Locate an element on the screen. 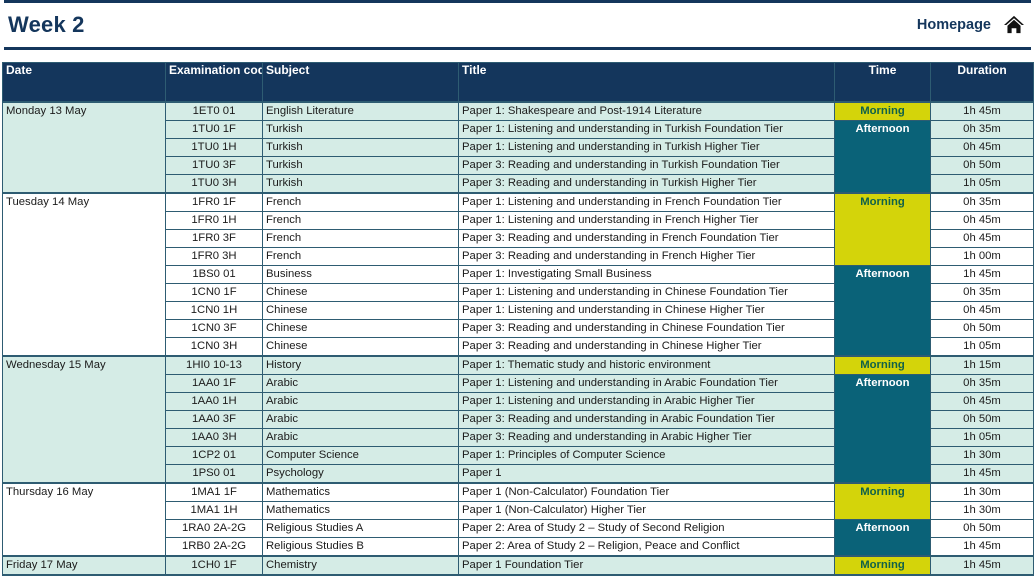  column-header-subject: Subject is located at coordinates (360, 82).